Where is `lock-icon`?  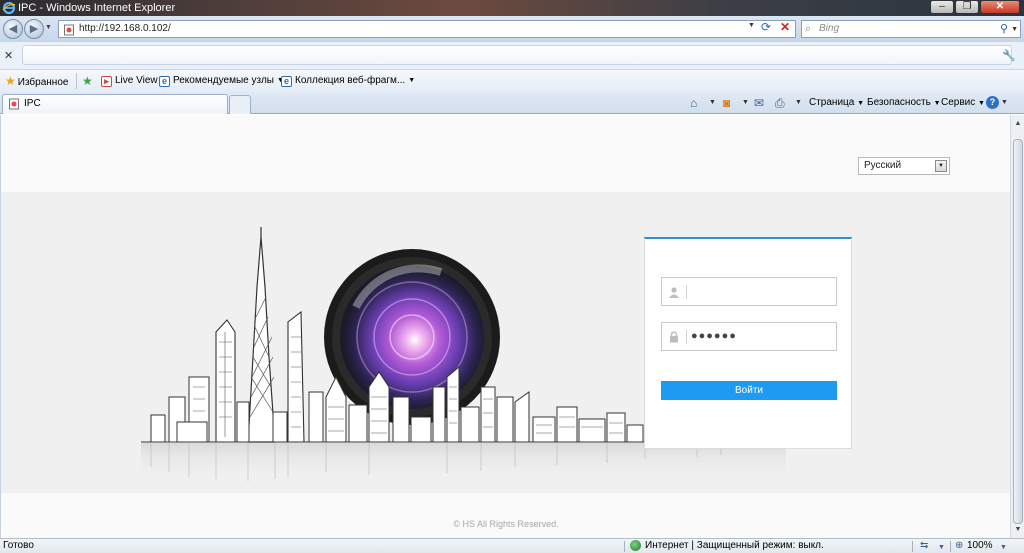 lock-icon is located at coordinates (674, 337).